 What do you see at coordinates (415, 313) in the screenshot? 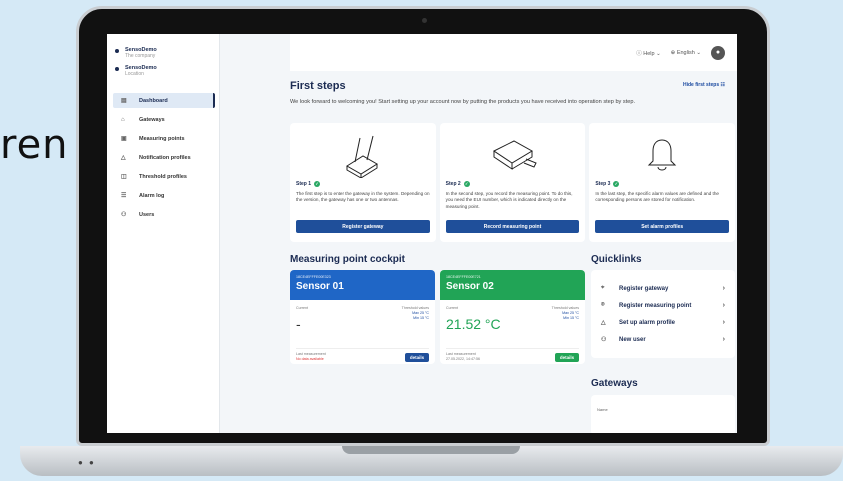
I see `threshold-values: Threshold values Max 25 °C Min 15 °C` at bounding box center [415, 313].